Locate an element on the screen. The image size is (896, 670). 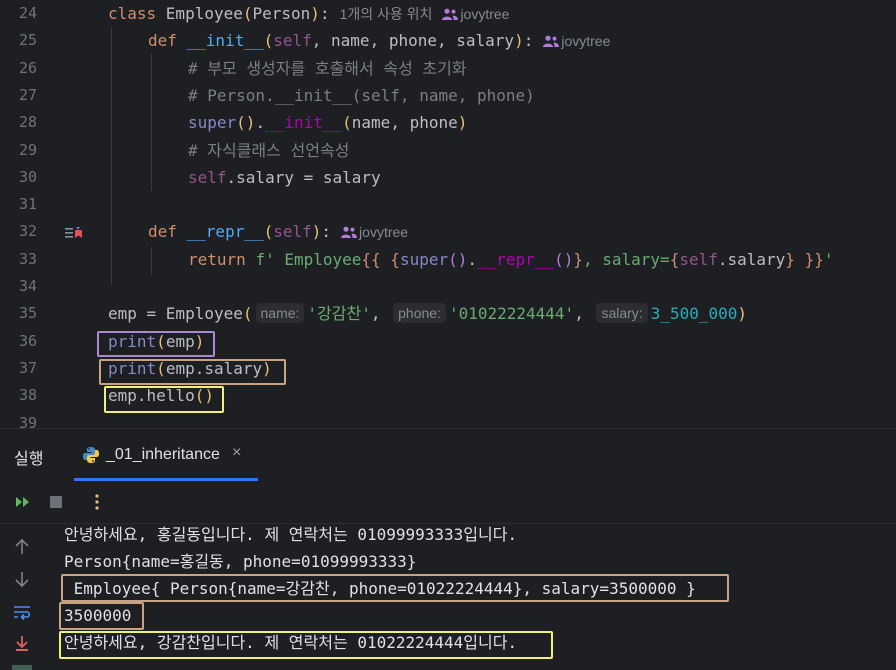
code-token: .salary is located at coordinates (751, 259).